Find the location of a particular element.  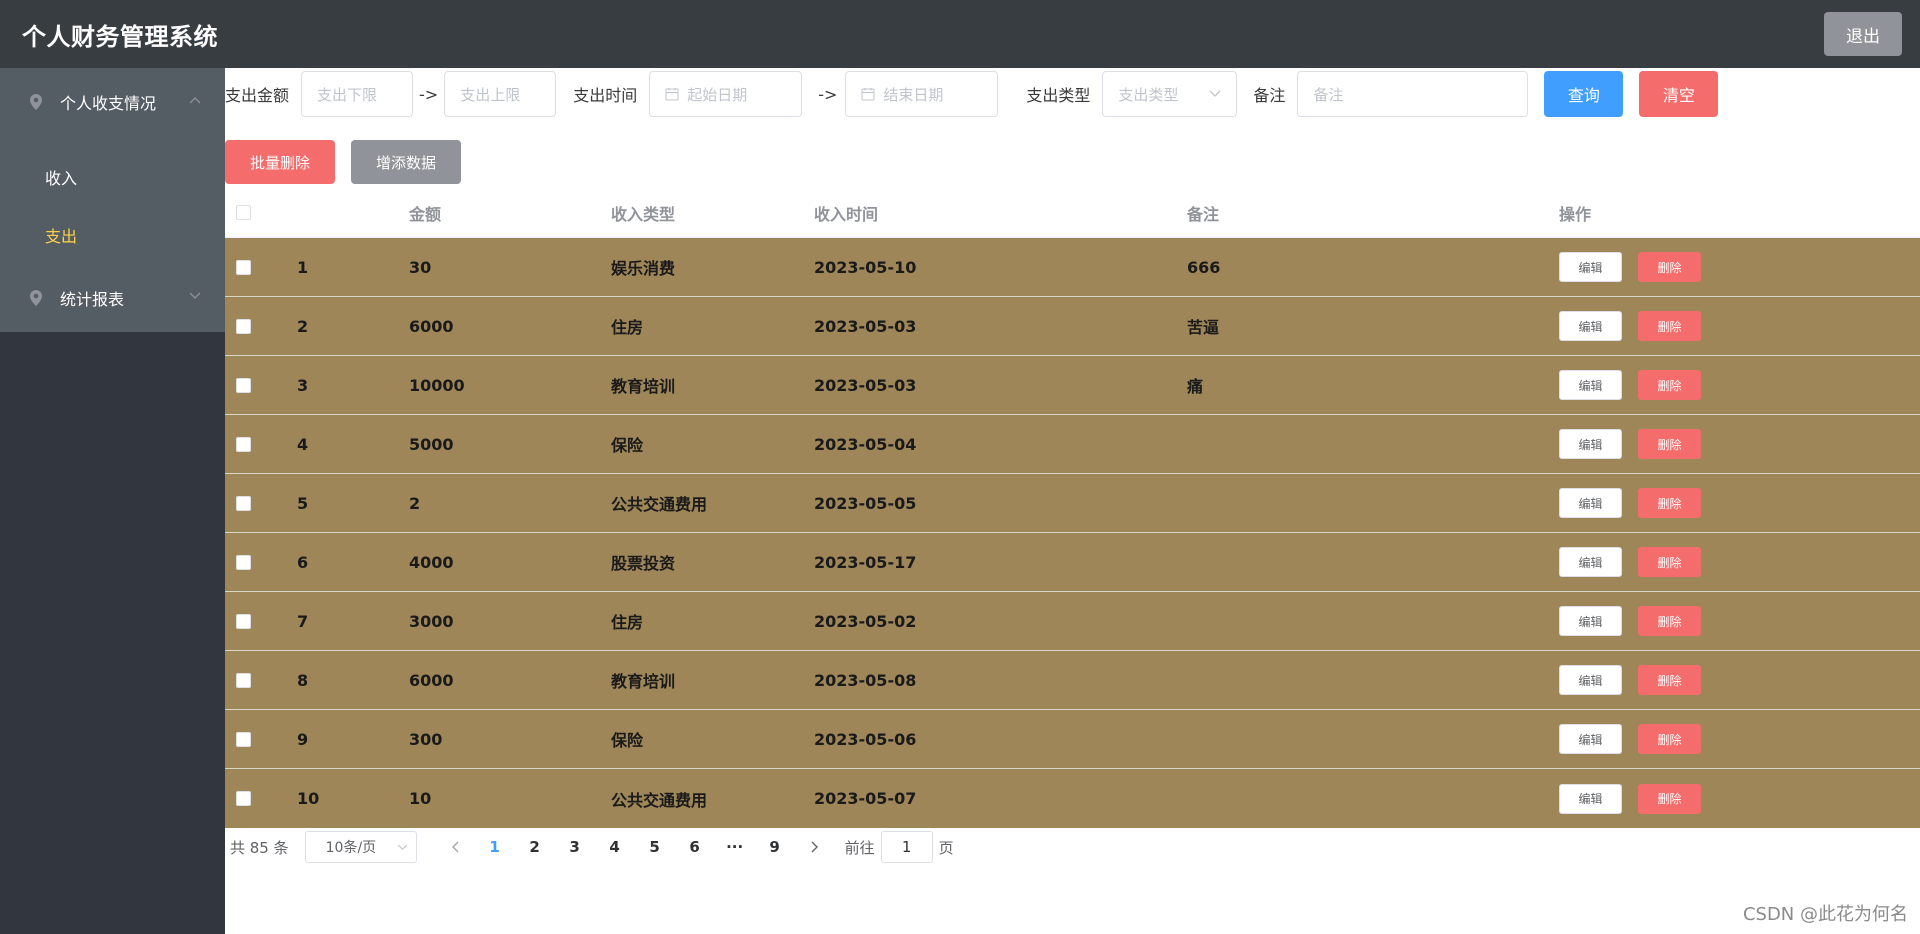

row-type: 娱乐消费 is located at coordinates (643, 268).